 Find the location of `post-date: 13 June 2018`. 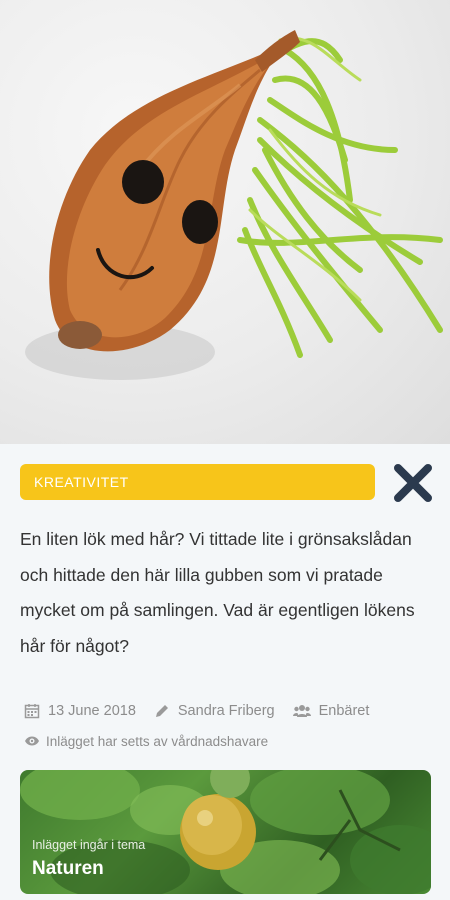

post-date: 13 June 2018 is located at coordinates (80, 711).